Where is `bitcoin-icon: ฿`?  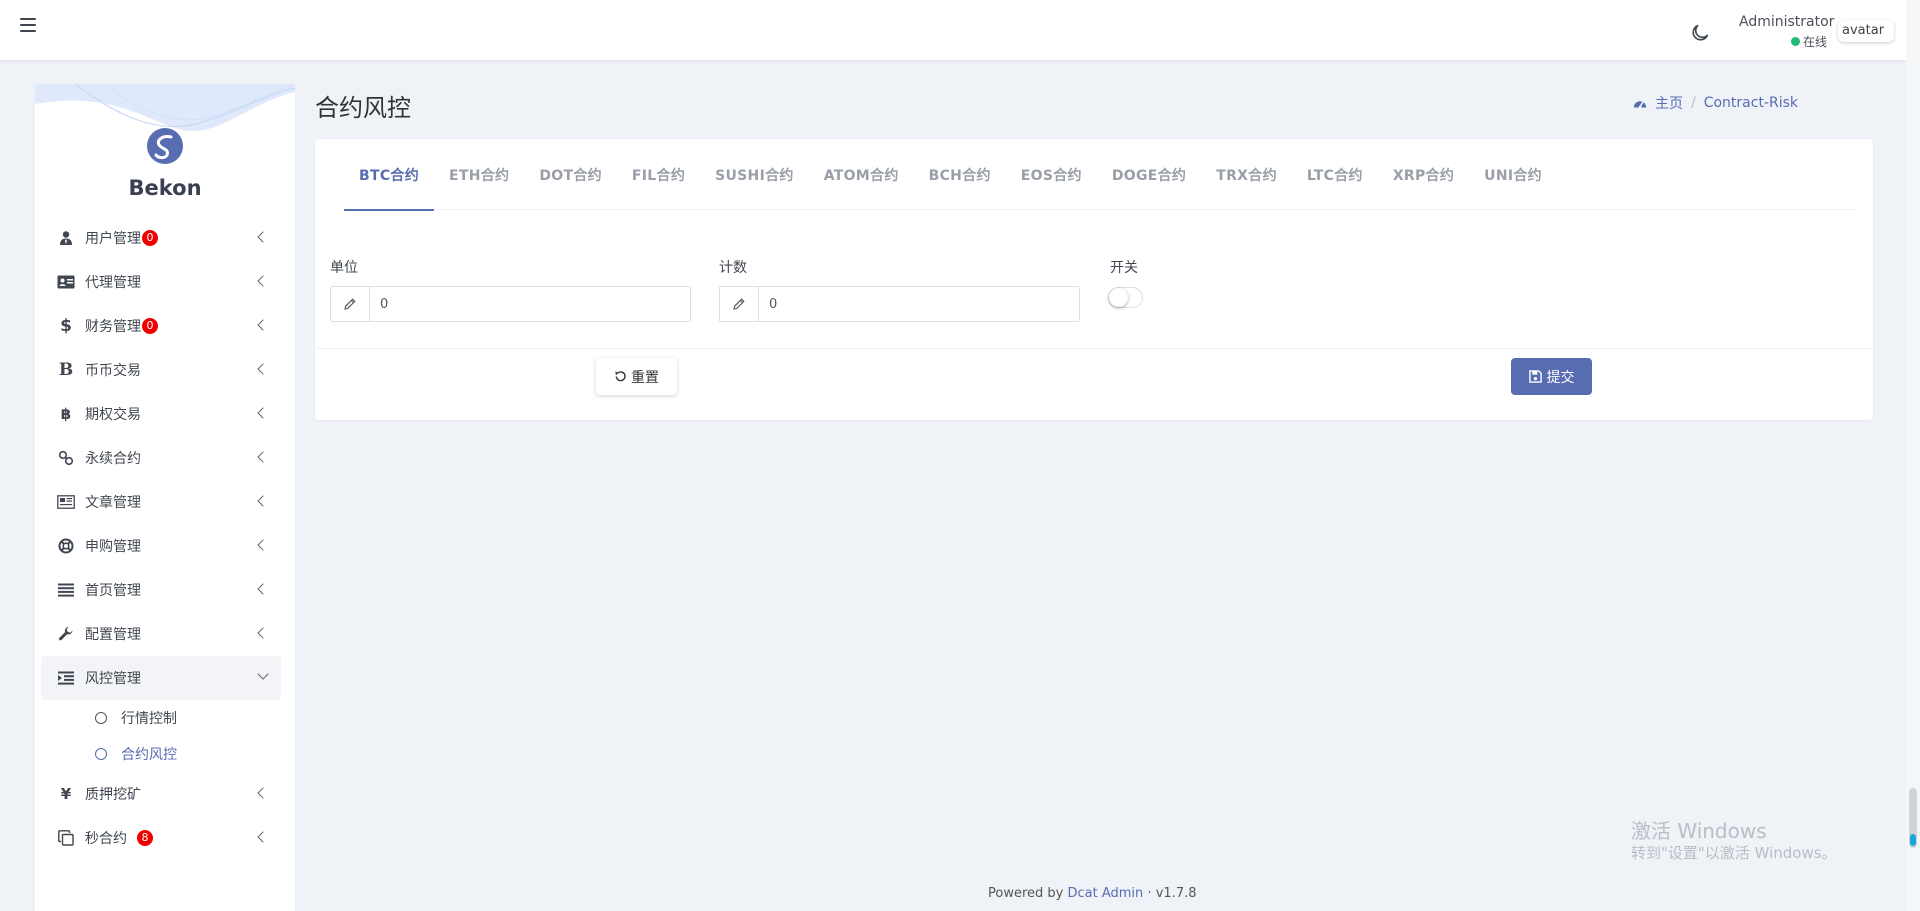 bitcoin-icon: ฿ is located at coordinates (66, 414).